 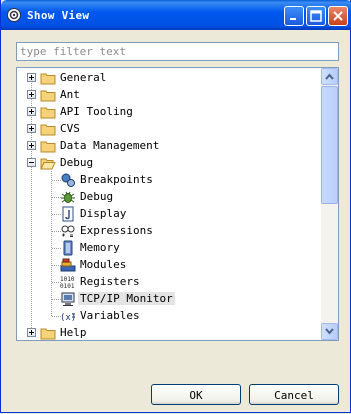 I want to click on vertical-scrollbar, so click(x=329, y=204).